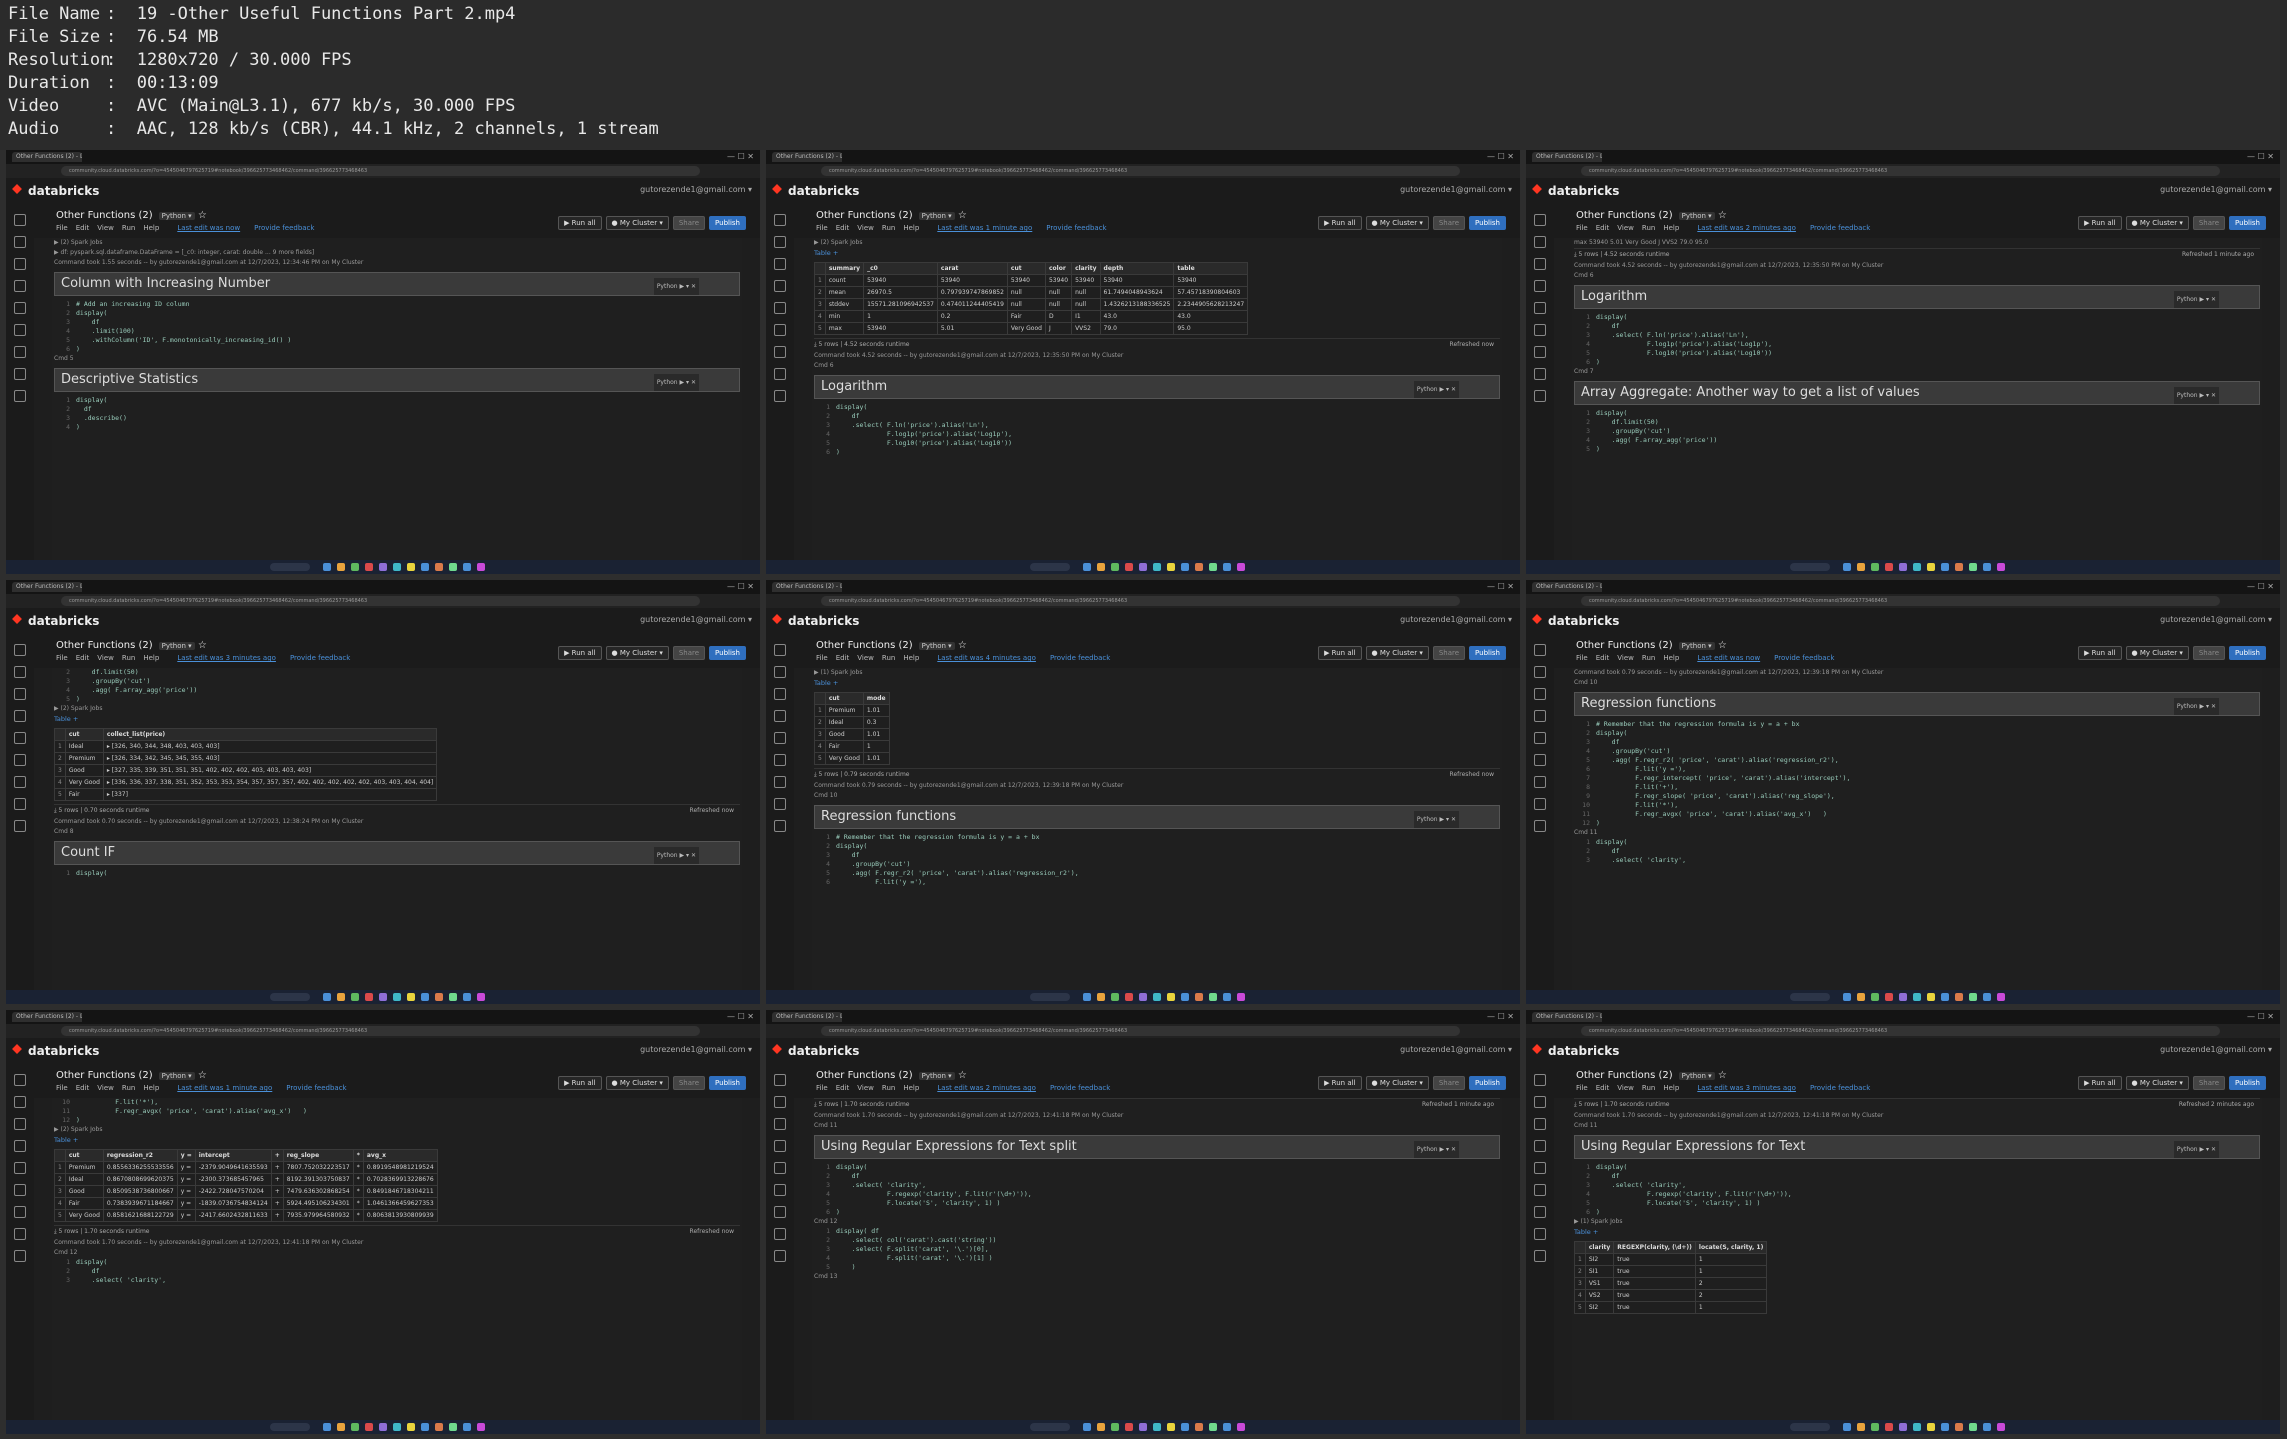 This screenshot has height=1439, width=2287. Describe the element at coordinates (1582, 1088) in the screenshot. I see `menu-item: File` at that location.